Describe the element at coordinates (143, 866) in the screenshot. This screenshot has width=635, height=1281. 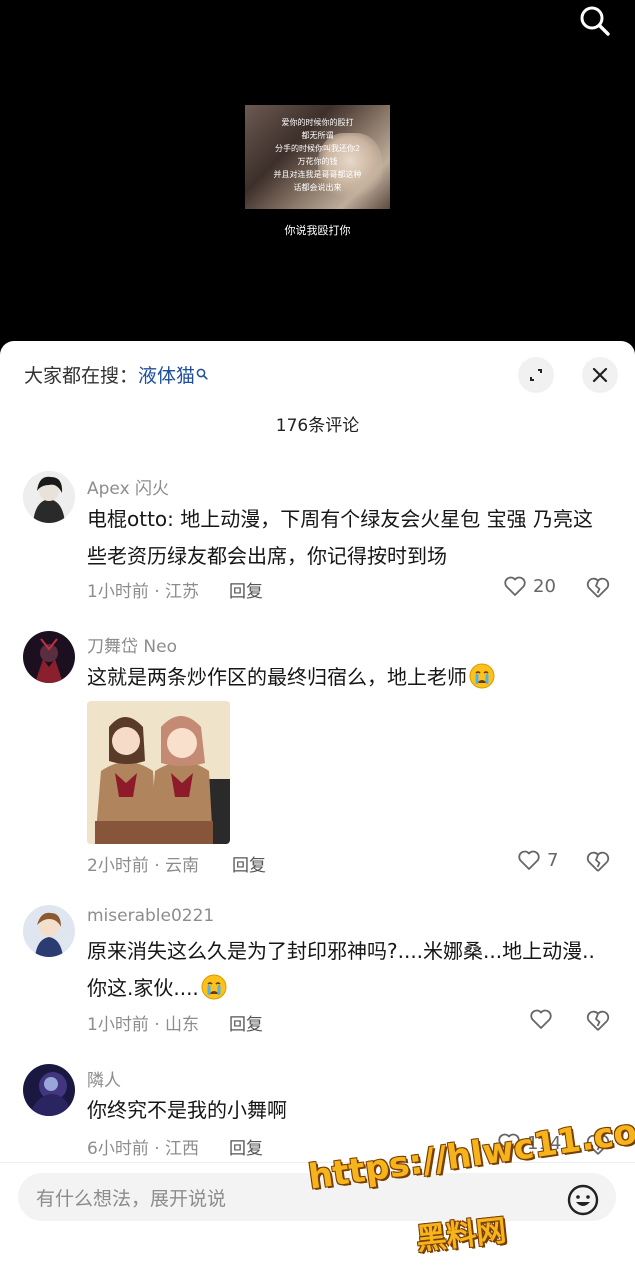
I see `comment-time-location: 2小时前 · 云南` at that location.